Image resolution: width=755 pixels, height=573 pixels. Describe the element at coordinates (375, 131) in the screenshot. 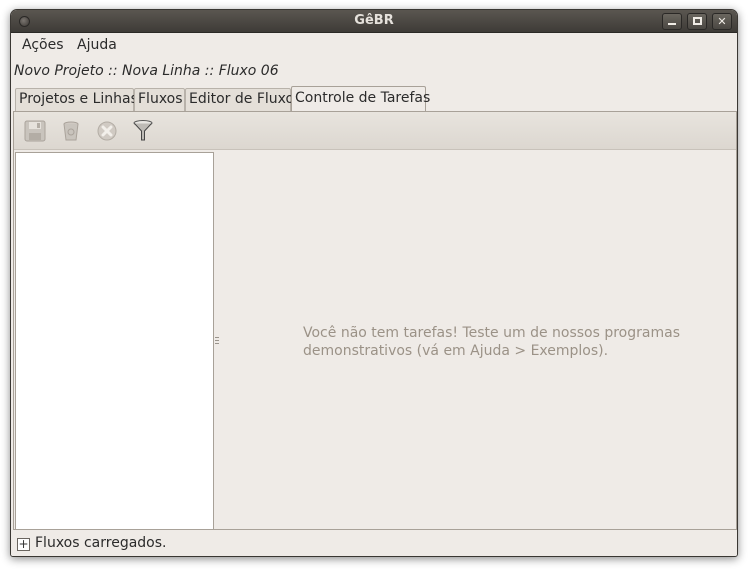

I see `toolbar` at that location.